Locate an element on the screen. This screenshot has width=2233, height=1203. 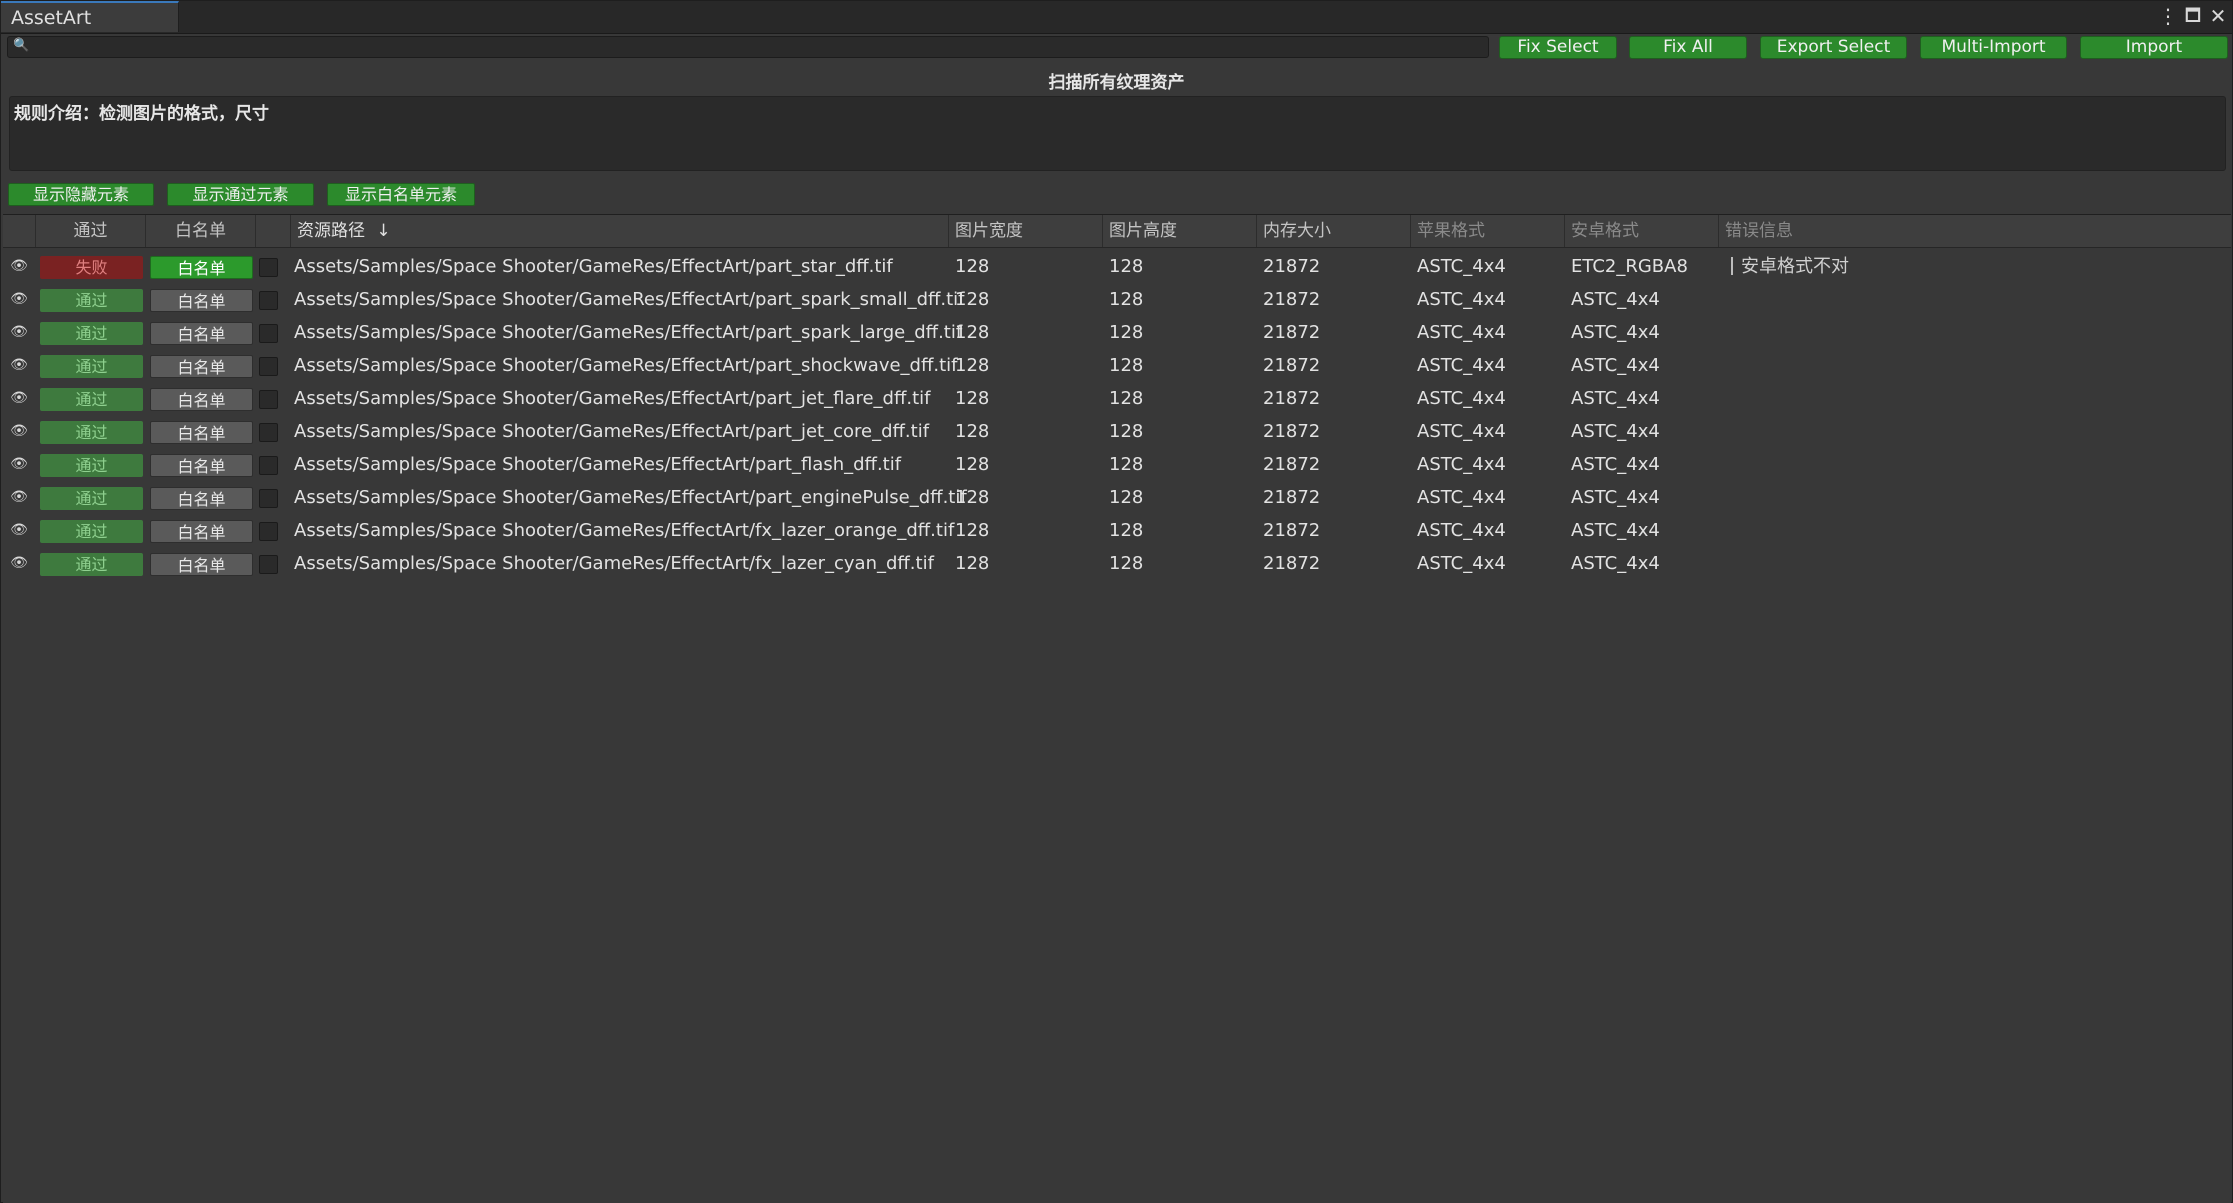
window-tab: AssetArt Reporter is located at coordinates (90, 30).